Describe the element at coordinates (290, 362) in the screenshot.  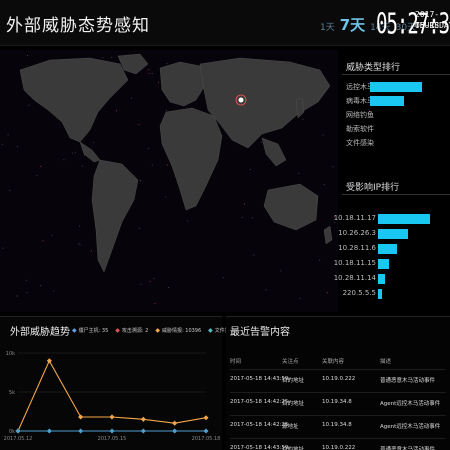
I see `column-header: 关注点` at that location.